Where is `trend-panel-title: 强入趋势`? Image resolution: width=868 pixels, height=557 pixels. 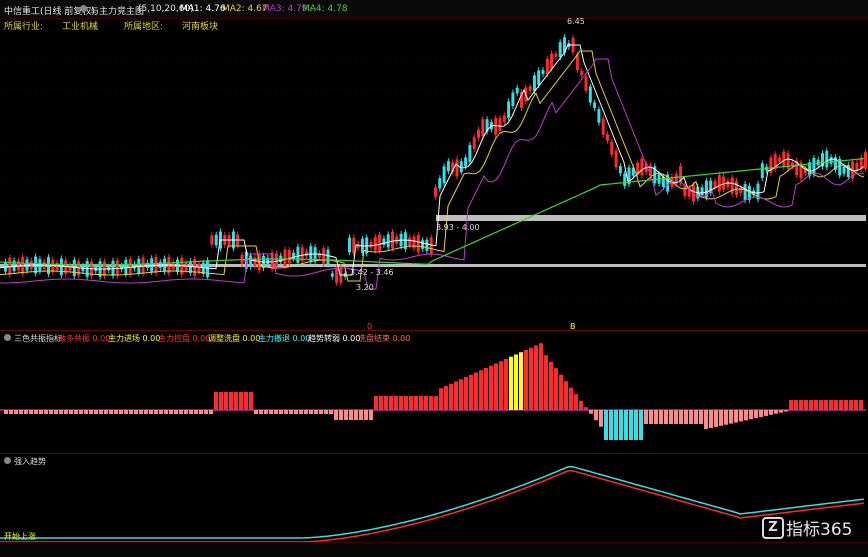 trend-panel-title: 强入趋势 is located at coordinates (30, 461).